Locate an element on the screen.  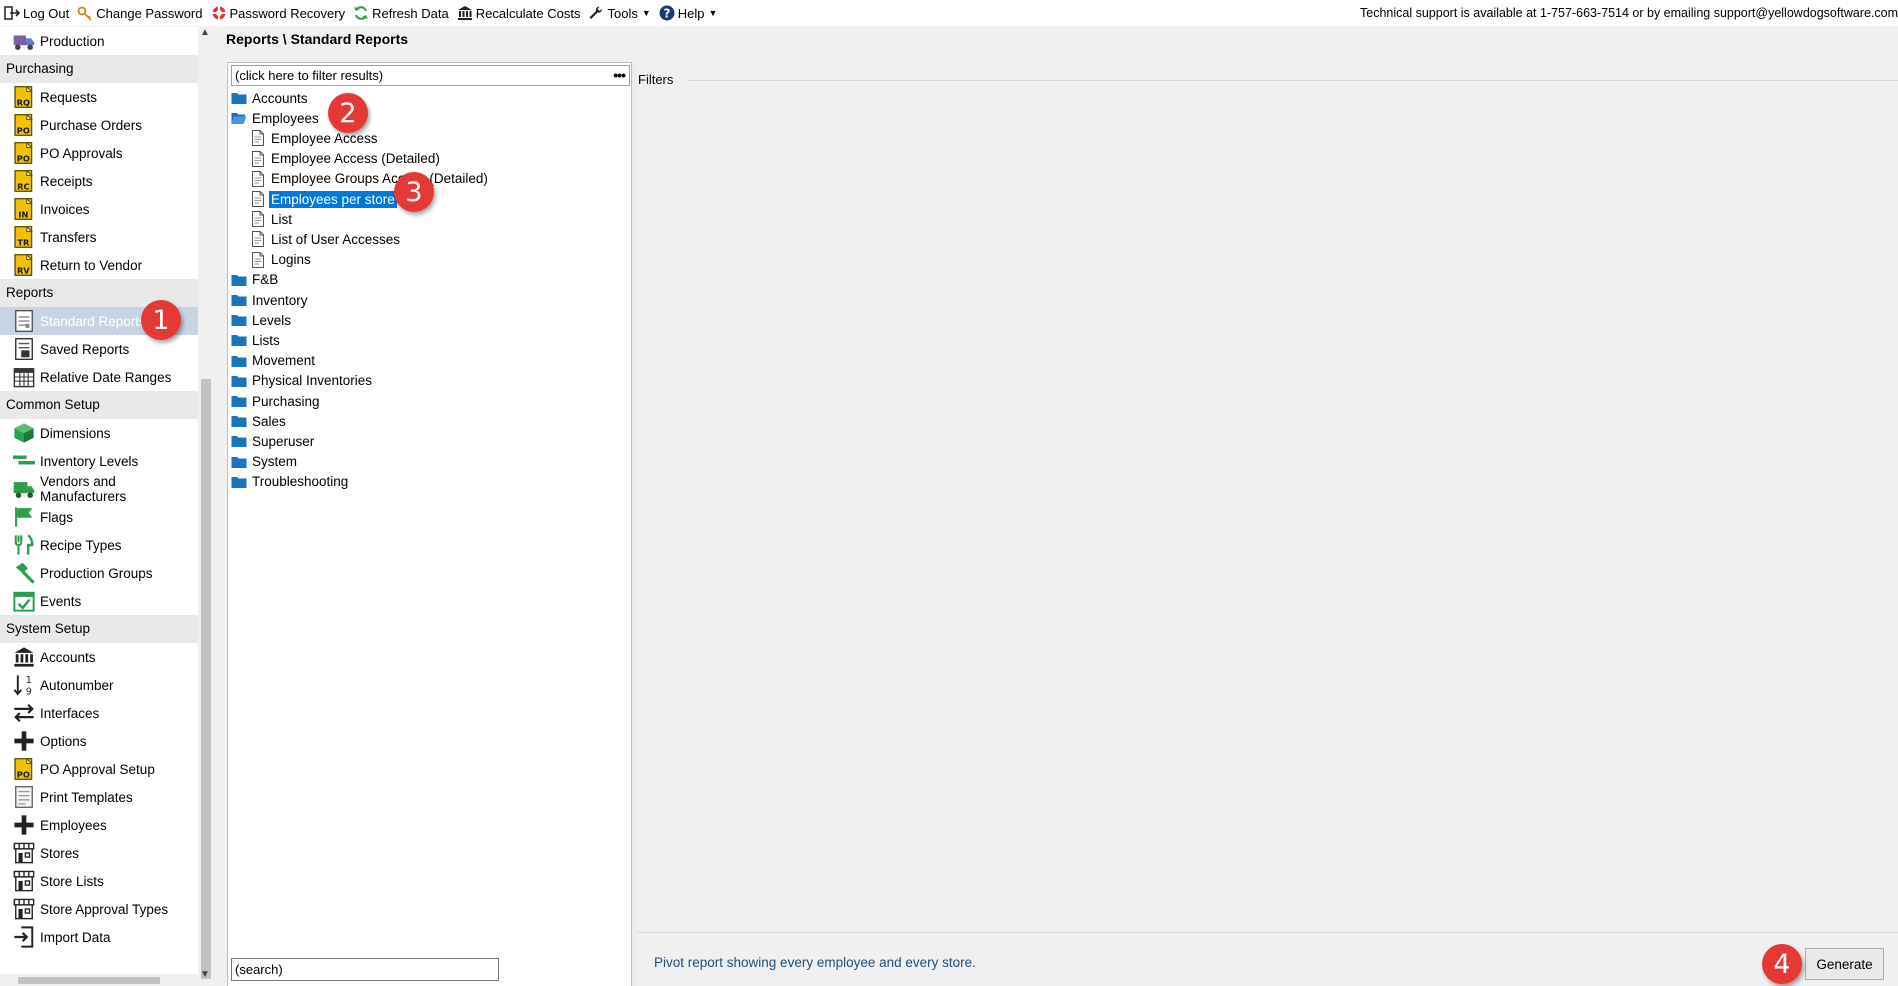
nav-item-recipe-types: Recipe Types is located at coordinates (99, 545).